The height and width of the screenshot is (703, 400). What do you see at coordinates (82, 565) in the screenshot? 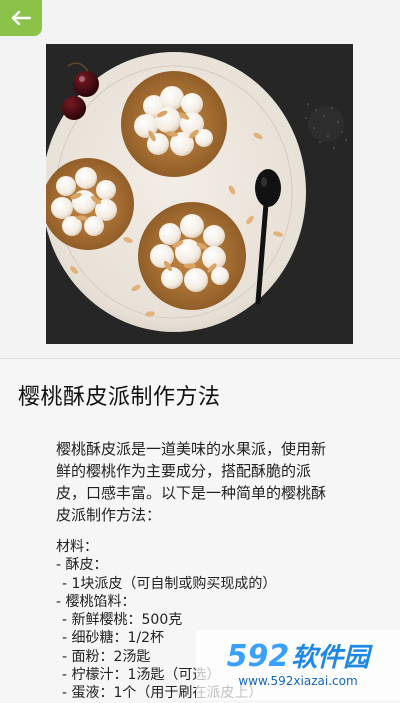
I see `list-item: - 酥皮：` at bounding box center [82, 565].